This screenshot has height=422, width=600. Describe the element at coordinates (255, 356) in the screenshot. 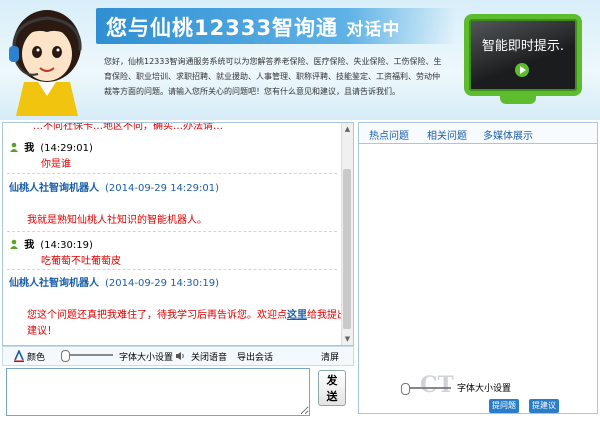

I see `export-chat-button: 导出会话` at that location.